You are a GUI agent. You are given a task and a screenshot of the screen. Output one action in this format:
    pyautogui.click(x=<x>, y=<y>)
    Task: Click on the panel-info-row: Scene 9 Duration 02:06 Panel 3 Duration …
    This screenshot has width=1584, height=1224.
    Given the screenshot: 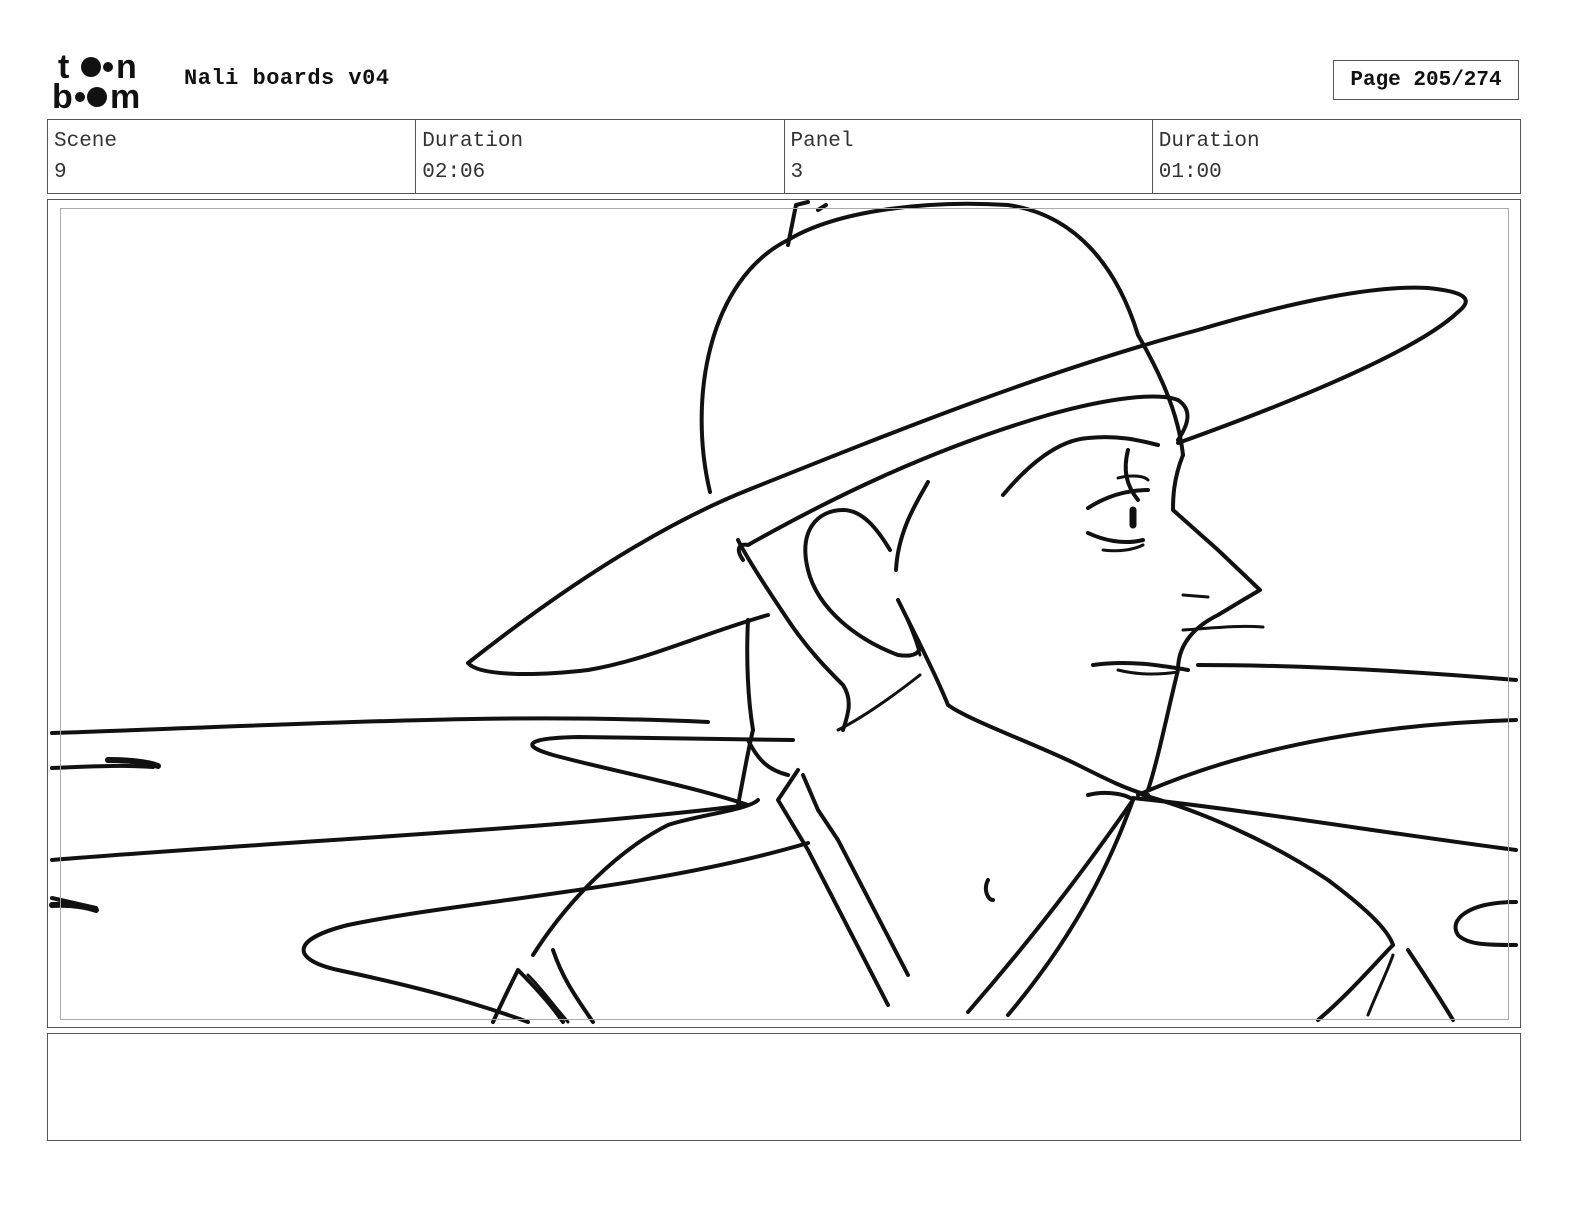 What is the action you would take?
    pyautogui.click(x=784, y=156)
    